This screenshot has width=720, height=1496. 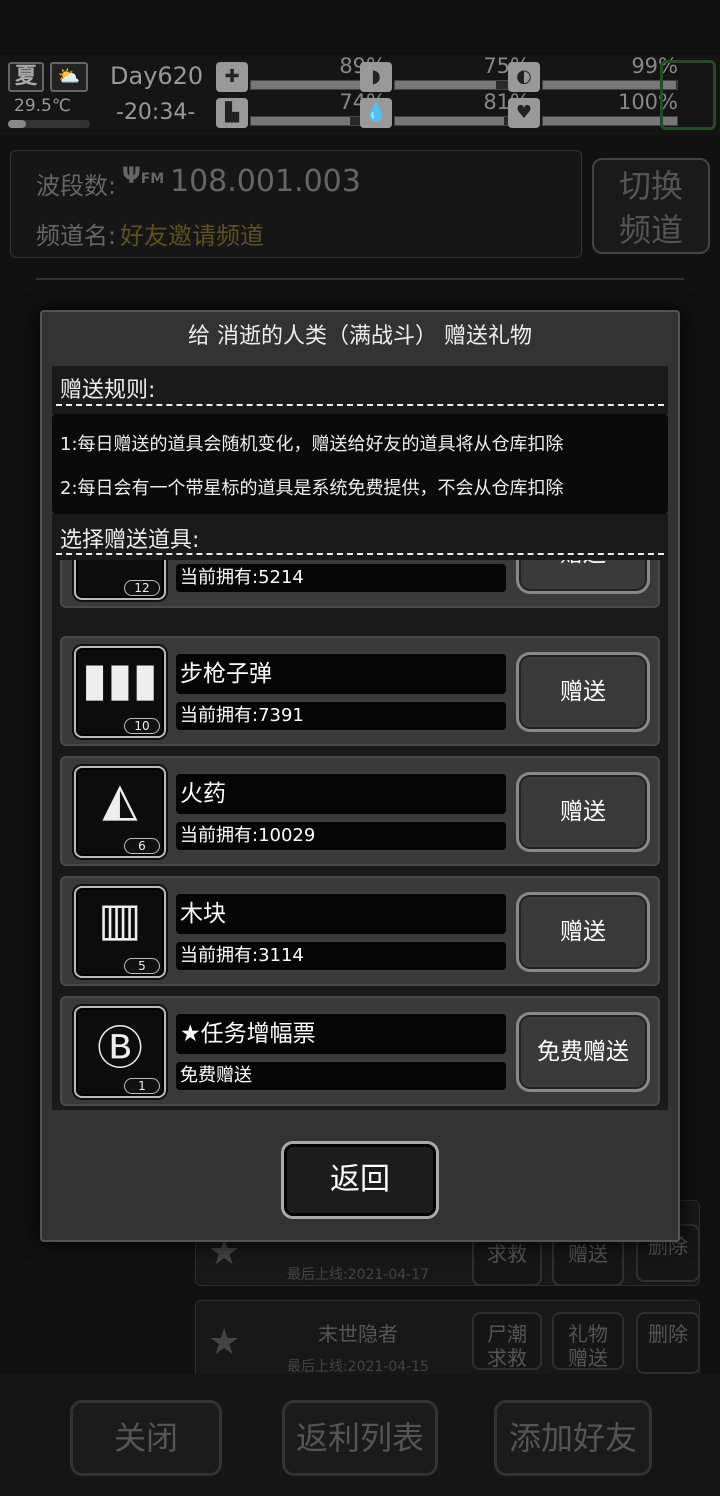 I want to click on item-owned: 当前拥有:3114, so click(x=341, y=956).